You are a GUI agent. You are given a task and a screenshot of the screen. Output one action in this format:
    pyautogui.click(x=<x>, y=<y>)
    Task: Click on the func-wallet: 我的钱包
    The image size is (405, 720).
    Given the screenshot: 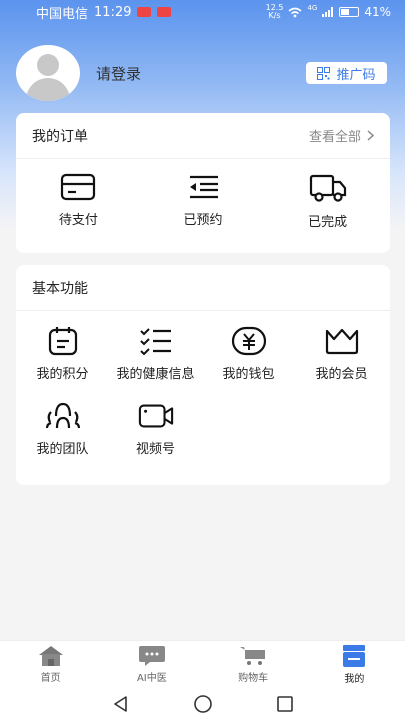 What is the action you would take?
    pyautogui.click(x=248, y=353)
    